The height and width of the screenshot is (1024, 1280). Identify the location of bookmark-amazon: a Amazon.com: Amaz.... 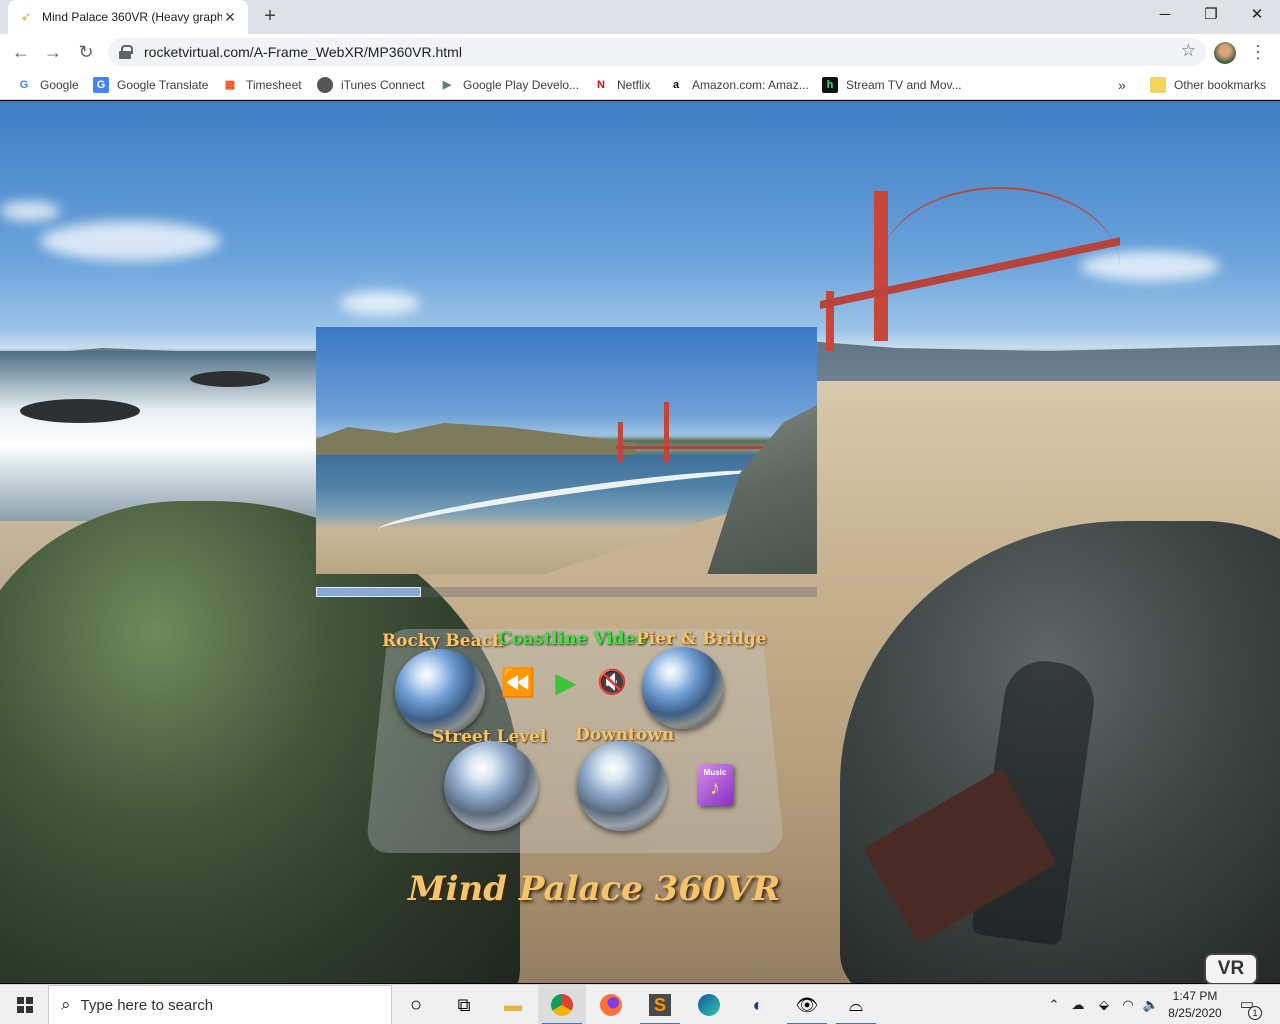
(738, 85).